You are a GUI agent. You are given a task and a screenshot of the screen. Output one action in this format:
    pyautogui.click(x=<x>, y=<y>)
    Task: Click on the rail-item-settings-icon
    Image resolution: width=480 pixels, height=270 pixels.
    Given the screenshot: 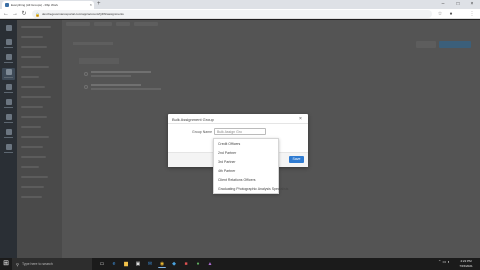 What is the action you would take?
    pyautogui.click(x=8, y=134)
    